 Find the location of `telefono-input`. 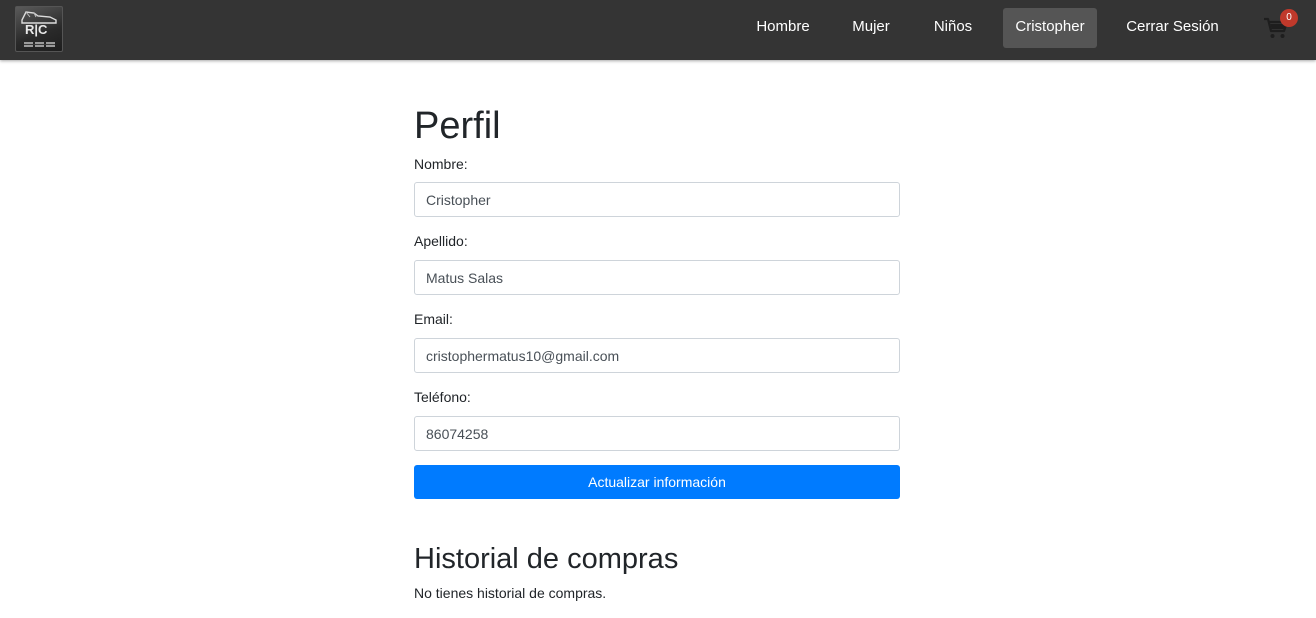

telefono-input is located at coordinates (657, 433).